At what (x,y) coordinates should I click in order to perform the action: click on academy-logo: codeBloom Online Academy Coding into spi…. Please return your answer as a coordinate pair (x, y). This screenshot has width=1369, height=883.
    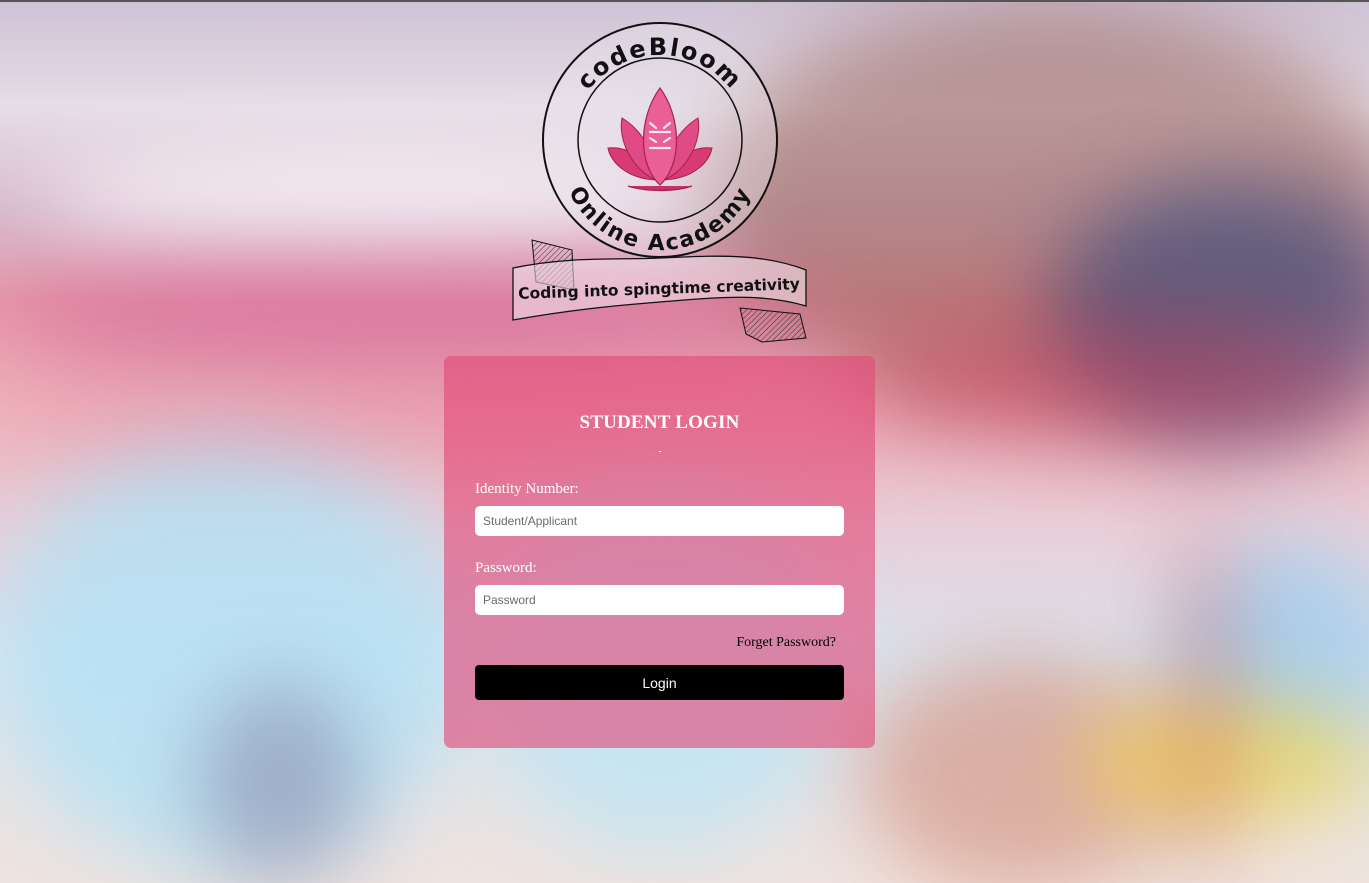
    Looking at the image, I should click on (659, 182).